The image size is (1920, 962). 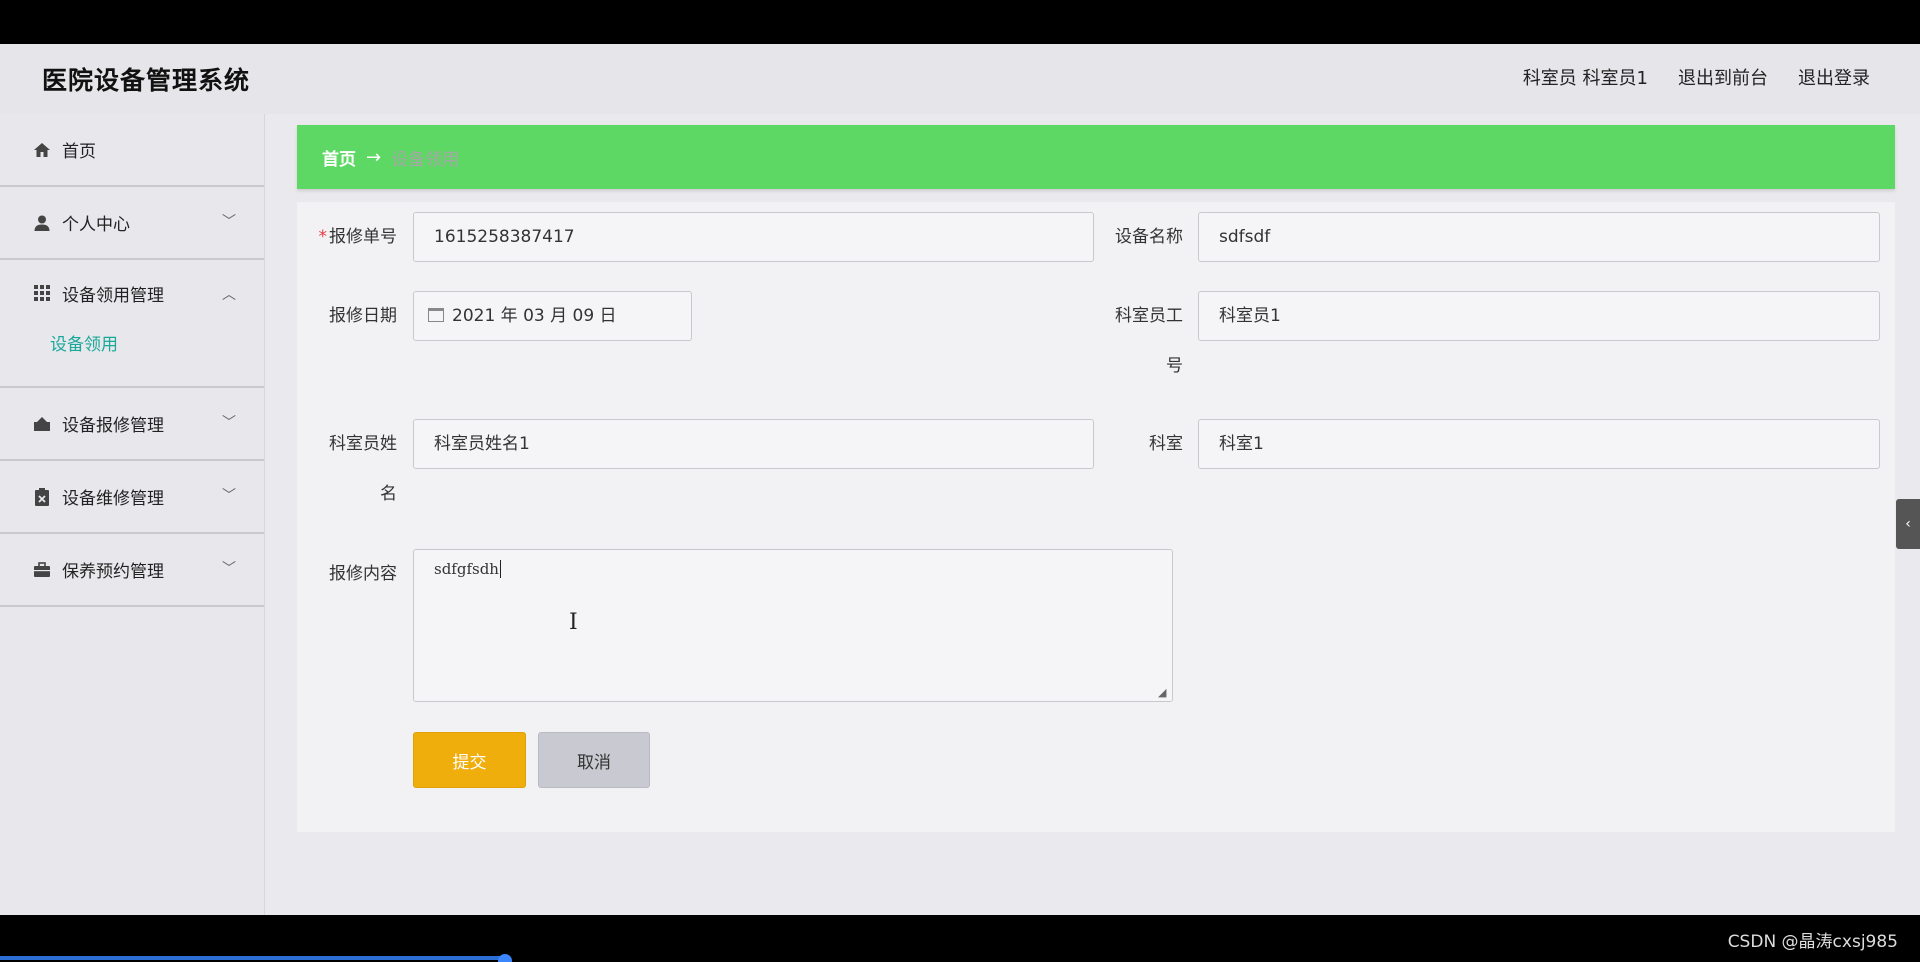 What do you see at coordinates (1539, 237) in the screenshot?
I see `device-name-input: sdfsdf` at bounding box center [1539, 237].